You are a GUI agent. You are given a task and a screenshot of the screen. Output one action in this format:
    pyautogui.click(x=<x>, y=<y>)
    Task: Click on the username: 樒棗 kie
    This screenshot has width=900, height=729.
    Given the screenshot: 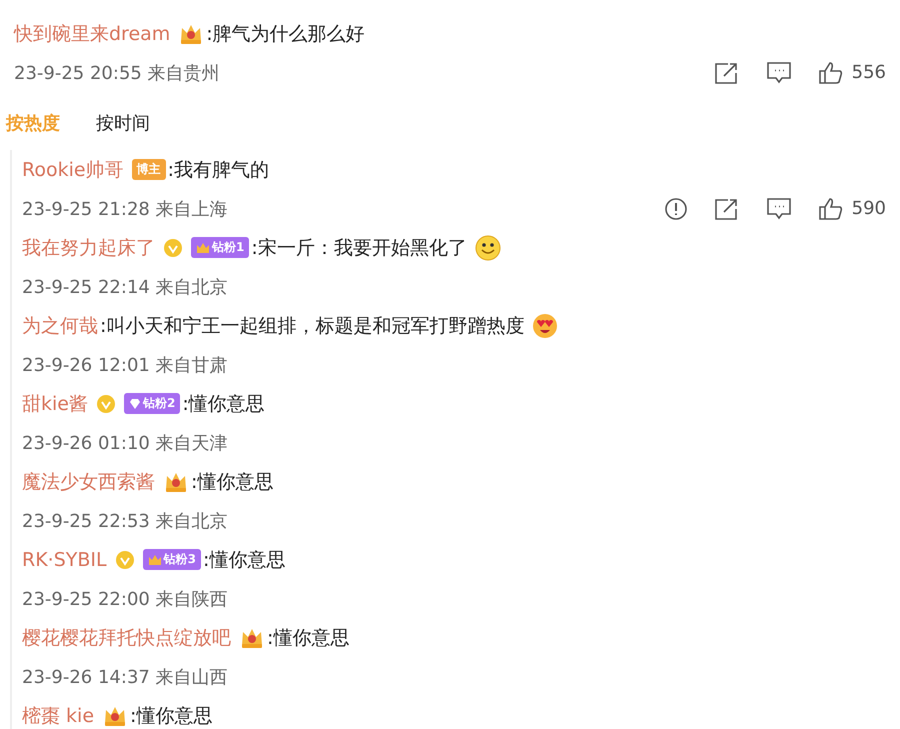 What is the action you would take?
    pyautogui.click(x=58, y=715)
    